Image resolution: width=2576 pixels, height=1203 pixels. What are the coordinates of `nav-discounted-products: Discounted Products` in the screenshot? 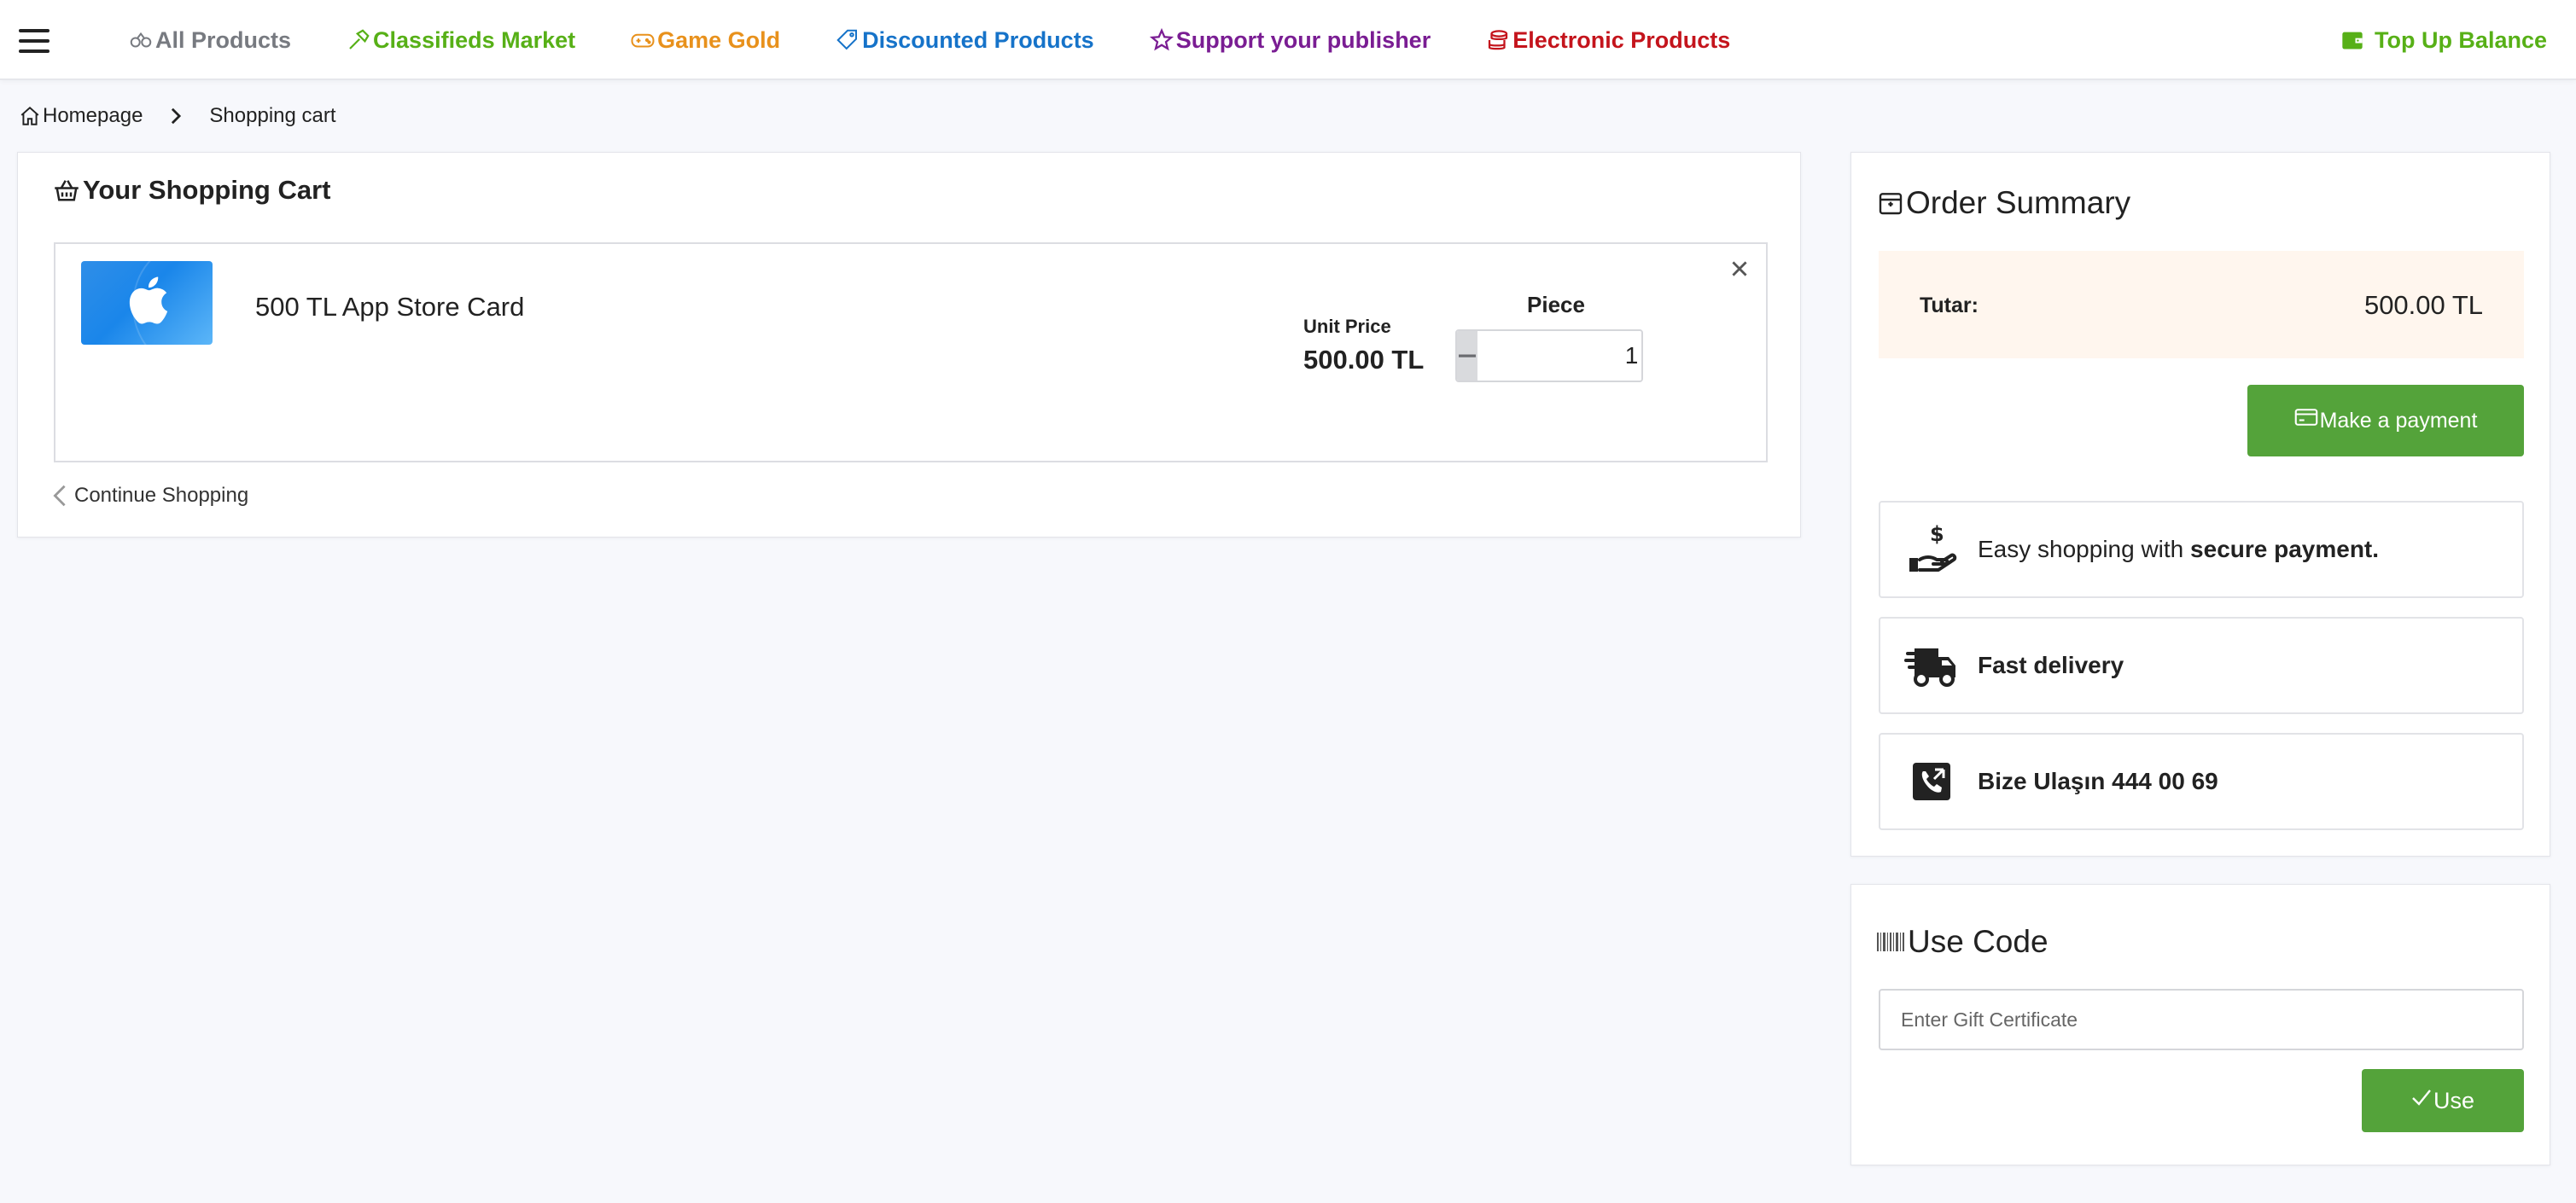 It's located at (964, 40).